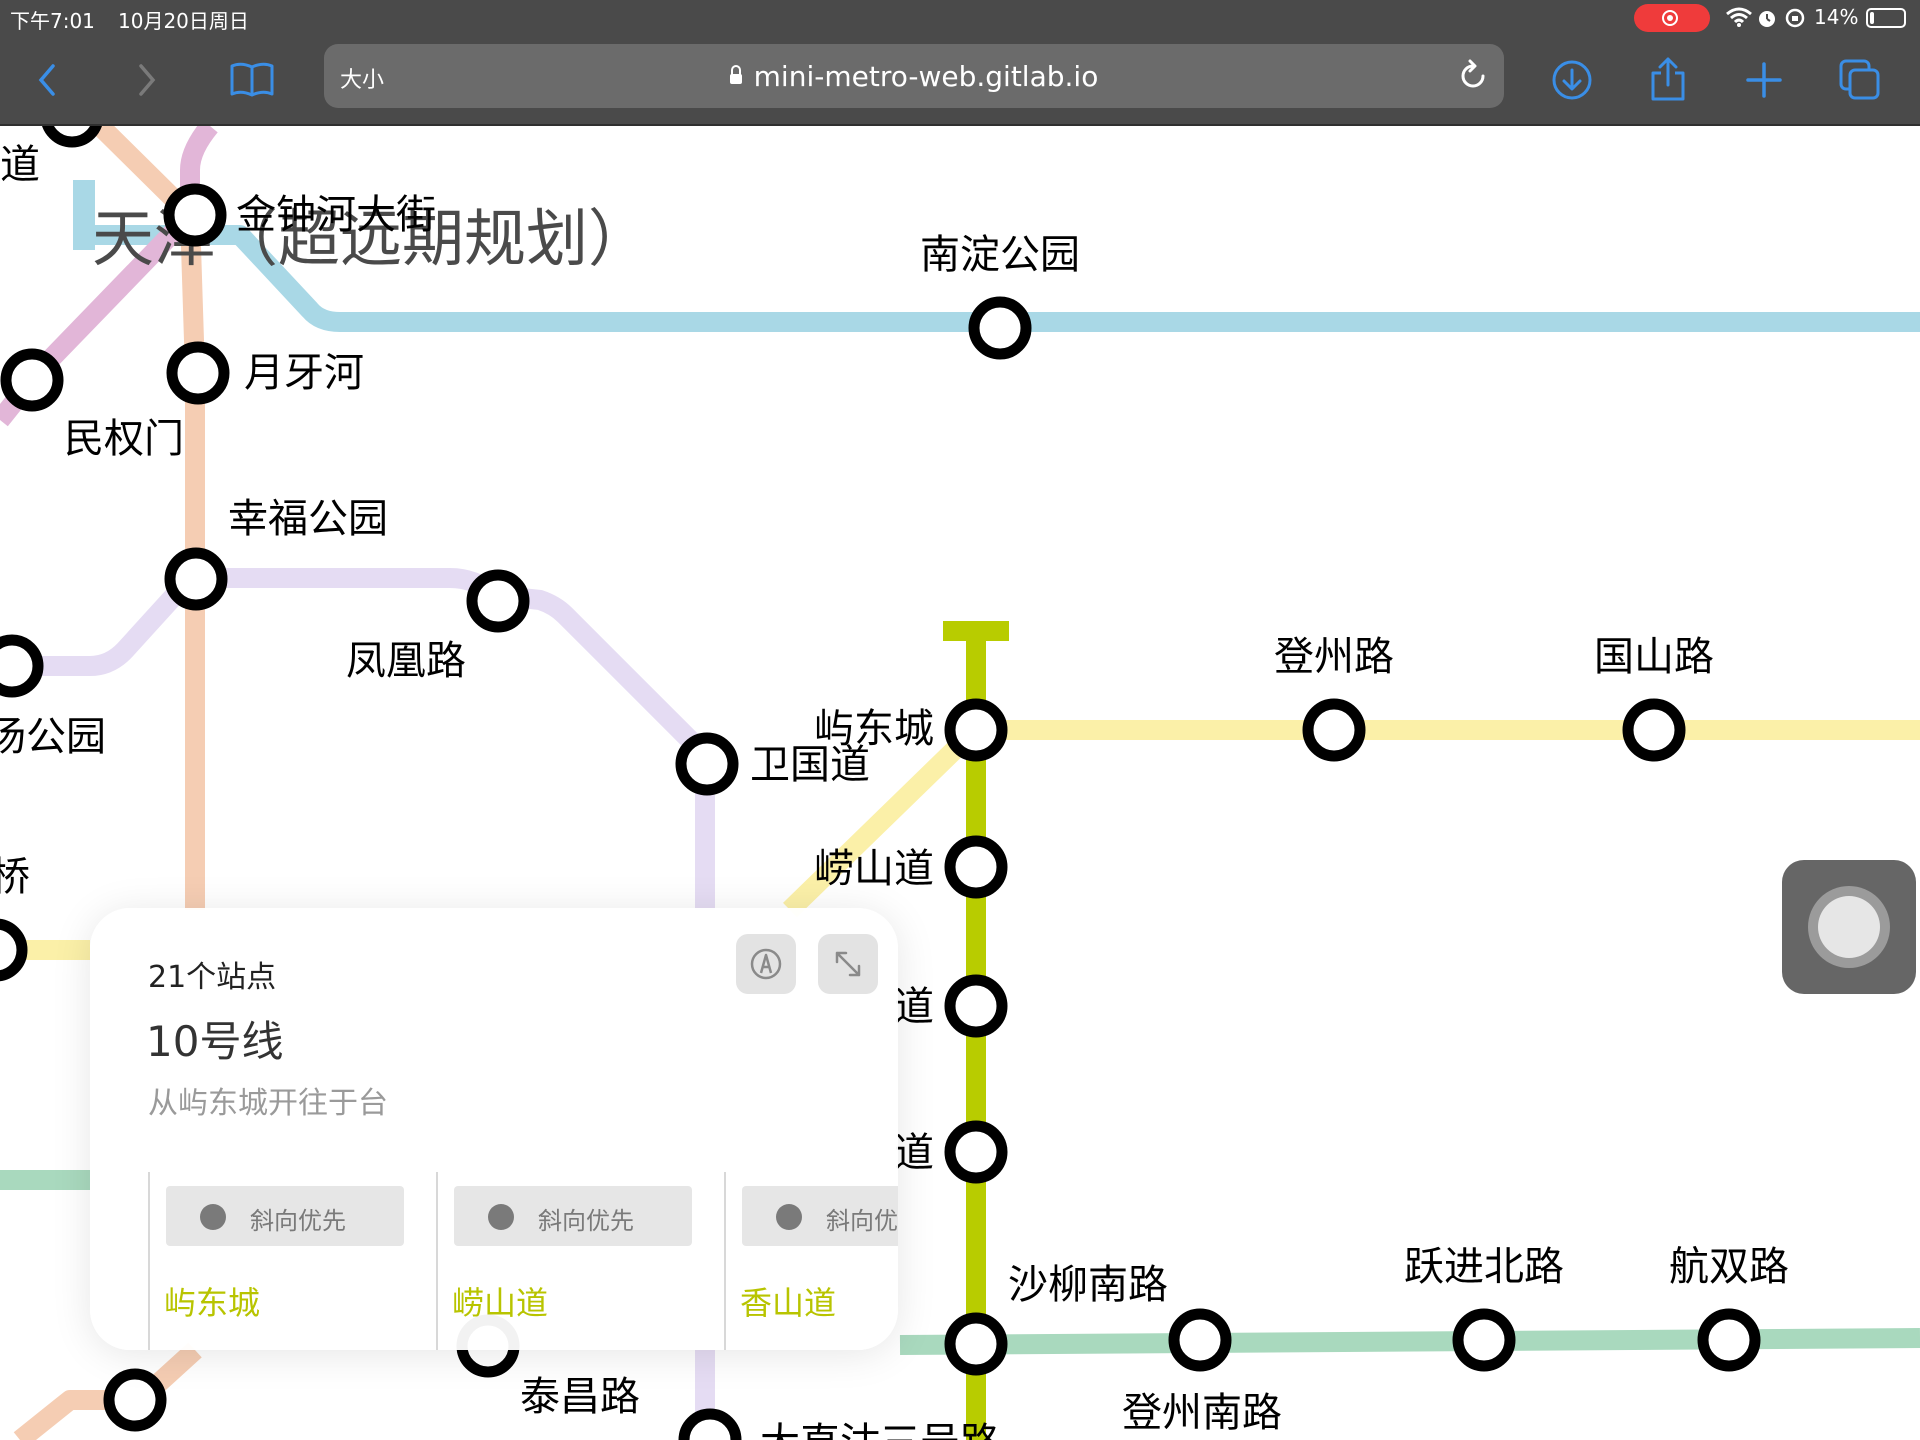 This screenshot has width=1920, height=1440. I want to click on assistive-touch-center, so click(1849, 927).